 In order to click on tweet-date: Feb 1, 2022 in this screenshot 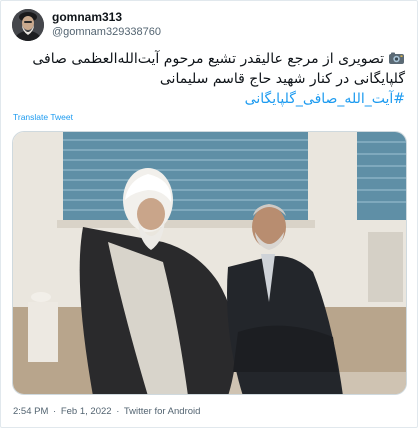, I will do `click(86, 411)`.